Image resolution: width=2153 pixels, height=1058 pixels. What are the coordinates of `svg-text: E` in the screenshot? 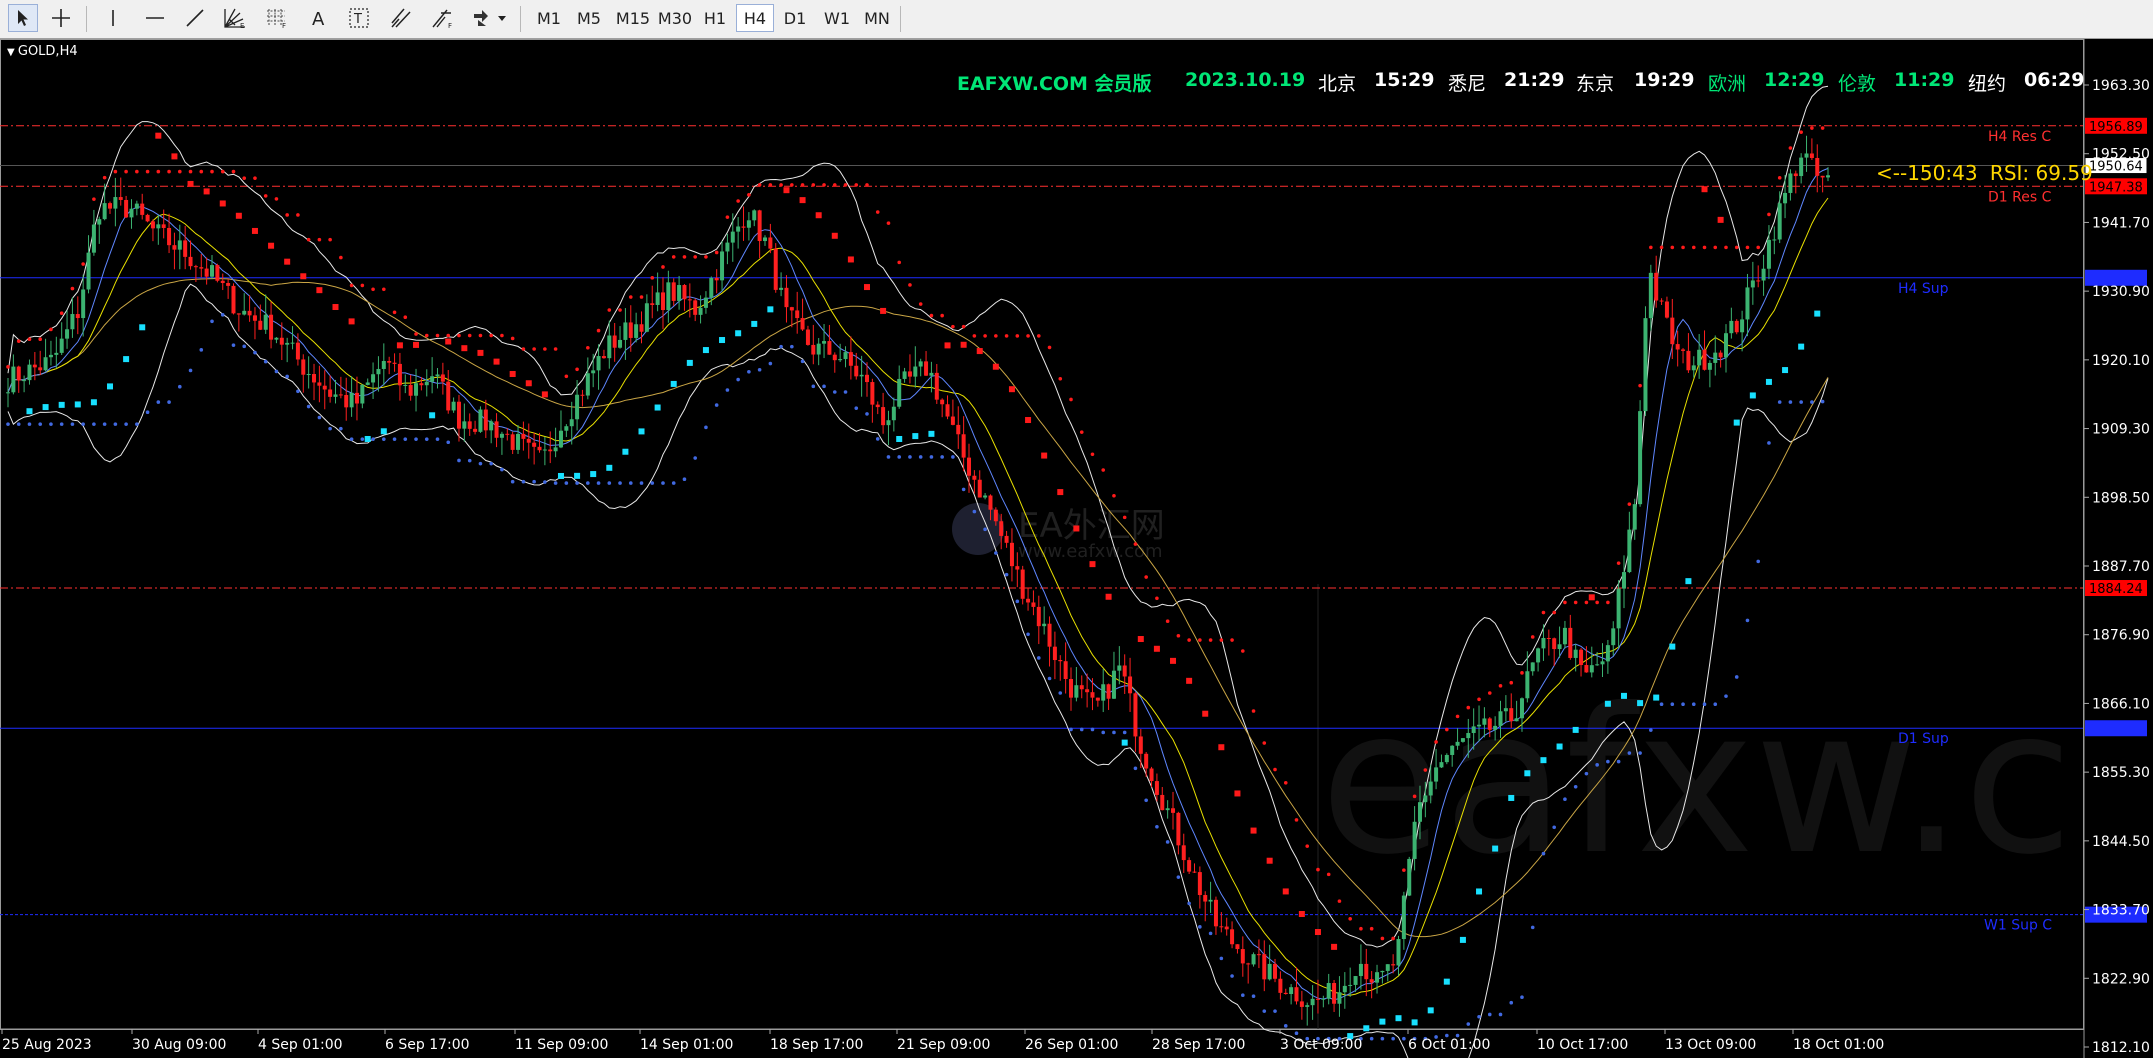 It's located at (242, 25).